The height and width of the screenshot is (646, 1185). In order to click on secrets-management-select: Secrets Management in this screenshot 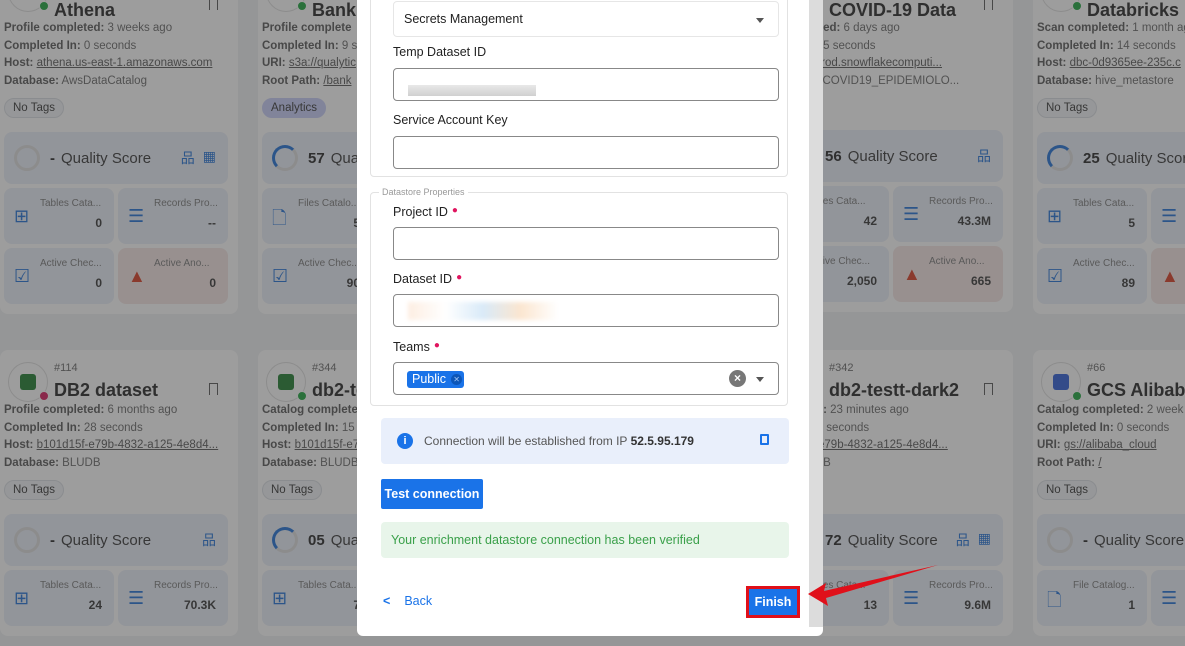, I will do `click(586, 19)`.